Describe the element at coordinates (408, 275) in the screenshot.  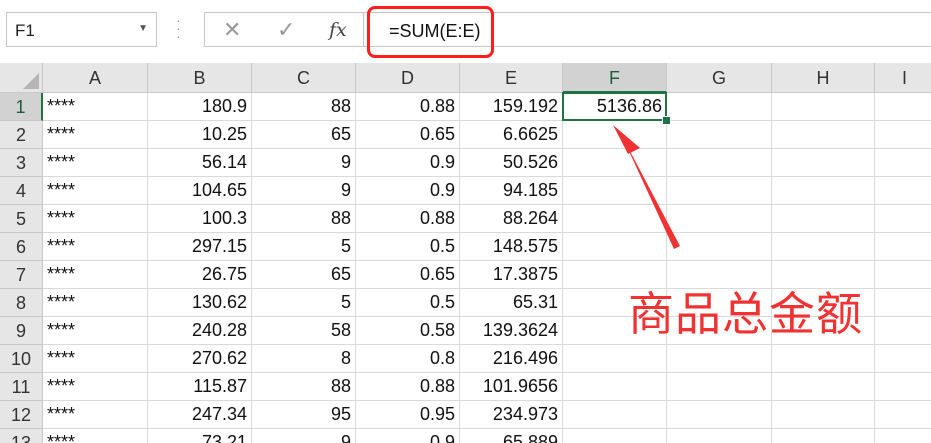
I see `cell-d7: 0.65` at that location.